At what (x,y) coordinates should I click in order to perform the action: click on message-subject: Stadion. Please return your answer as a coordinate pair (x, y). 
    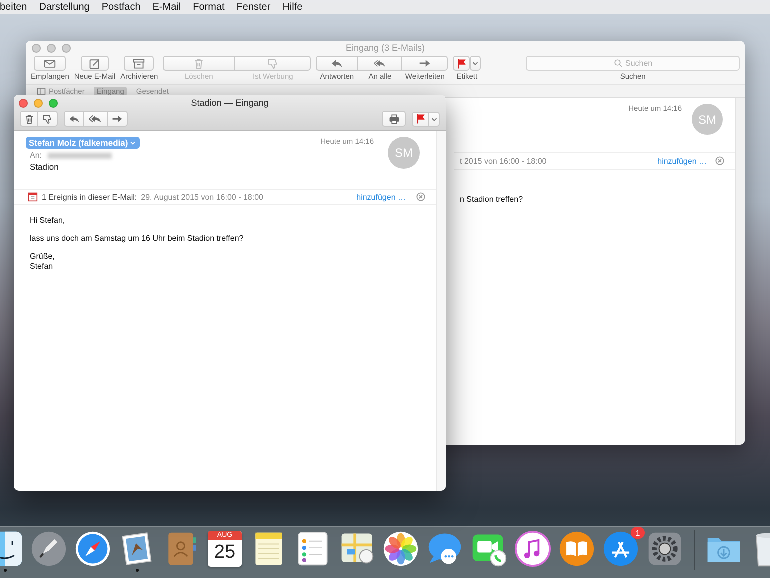
    Looking at the image, I should click on (44, 167).